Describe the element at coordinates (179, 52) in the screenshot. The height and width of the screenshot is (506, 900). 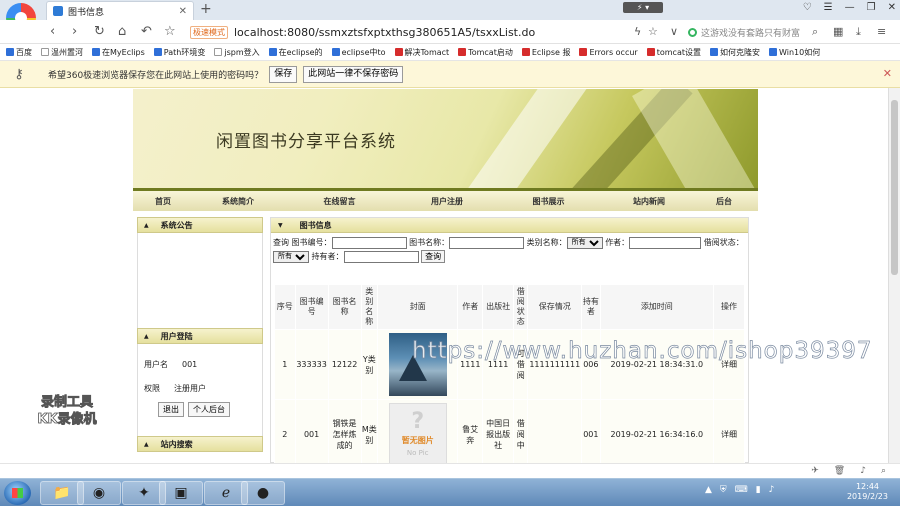
I see `bookmark-item: Path环境变` at that location.